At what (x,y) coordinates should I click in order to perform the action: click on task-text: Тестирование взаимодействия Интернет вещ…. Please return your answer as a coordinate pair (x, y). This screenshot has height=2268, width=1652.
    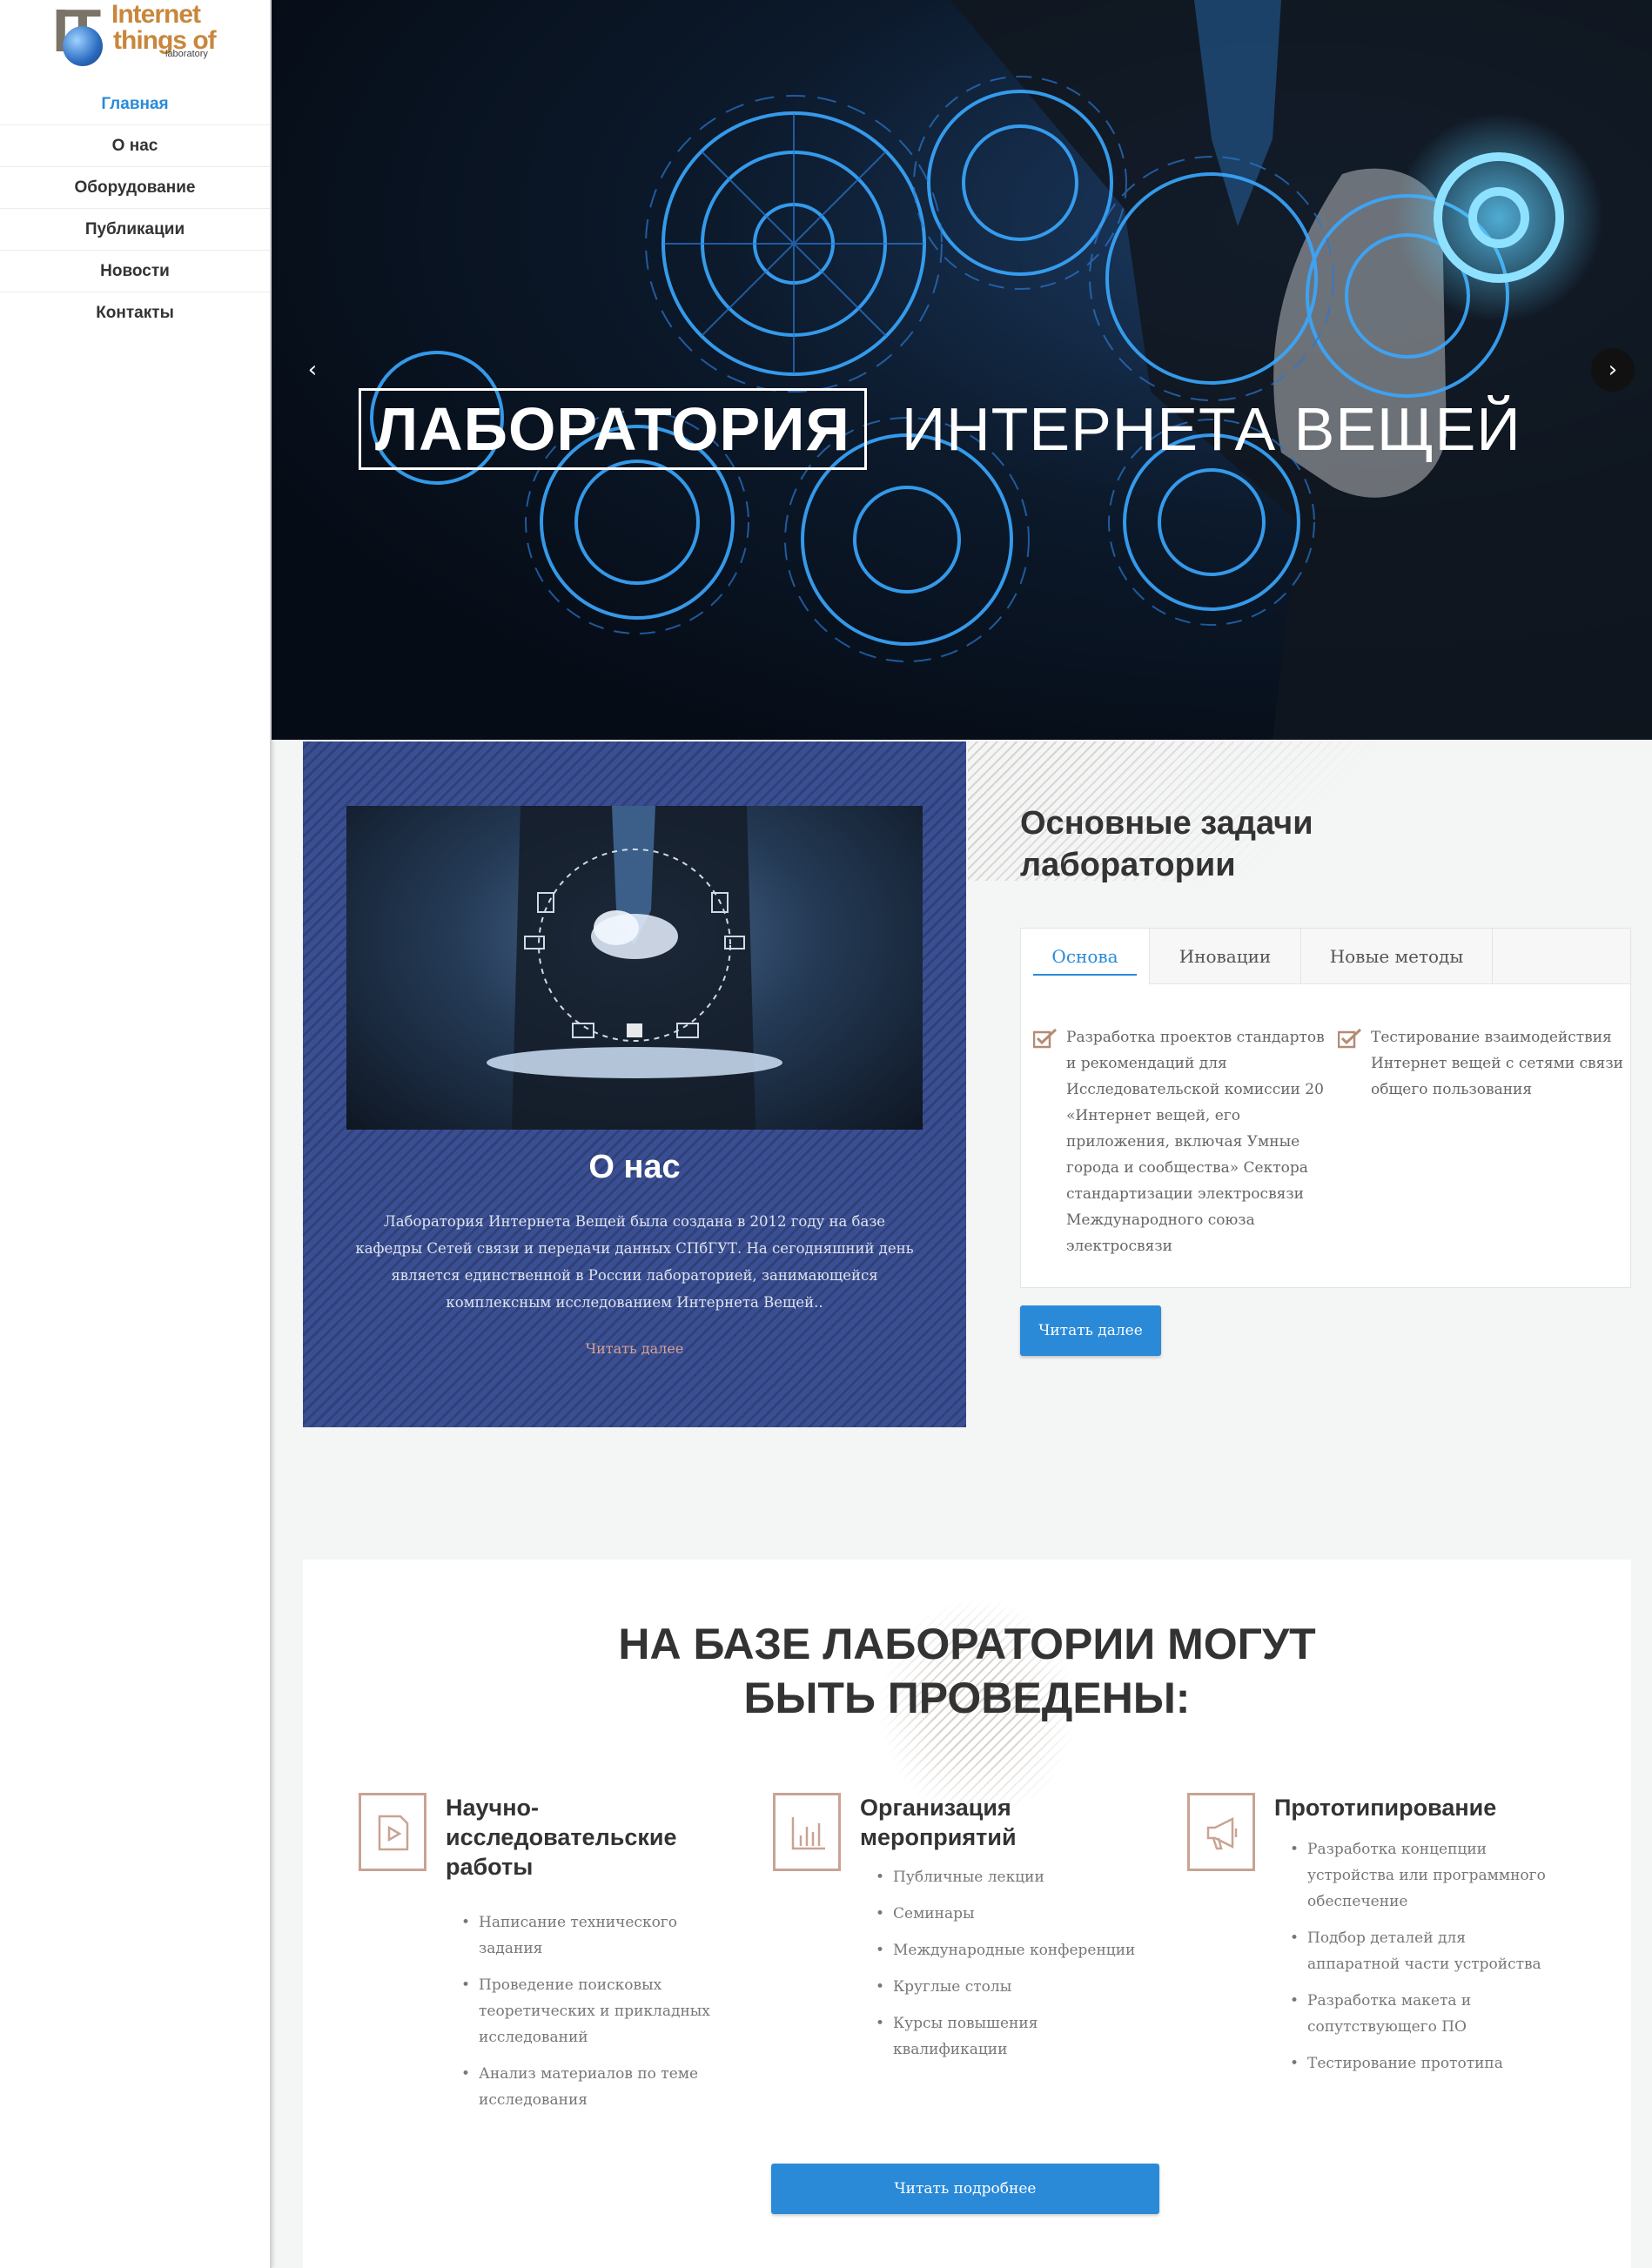
    Looking at the image, I should click on (1497, 1063).